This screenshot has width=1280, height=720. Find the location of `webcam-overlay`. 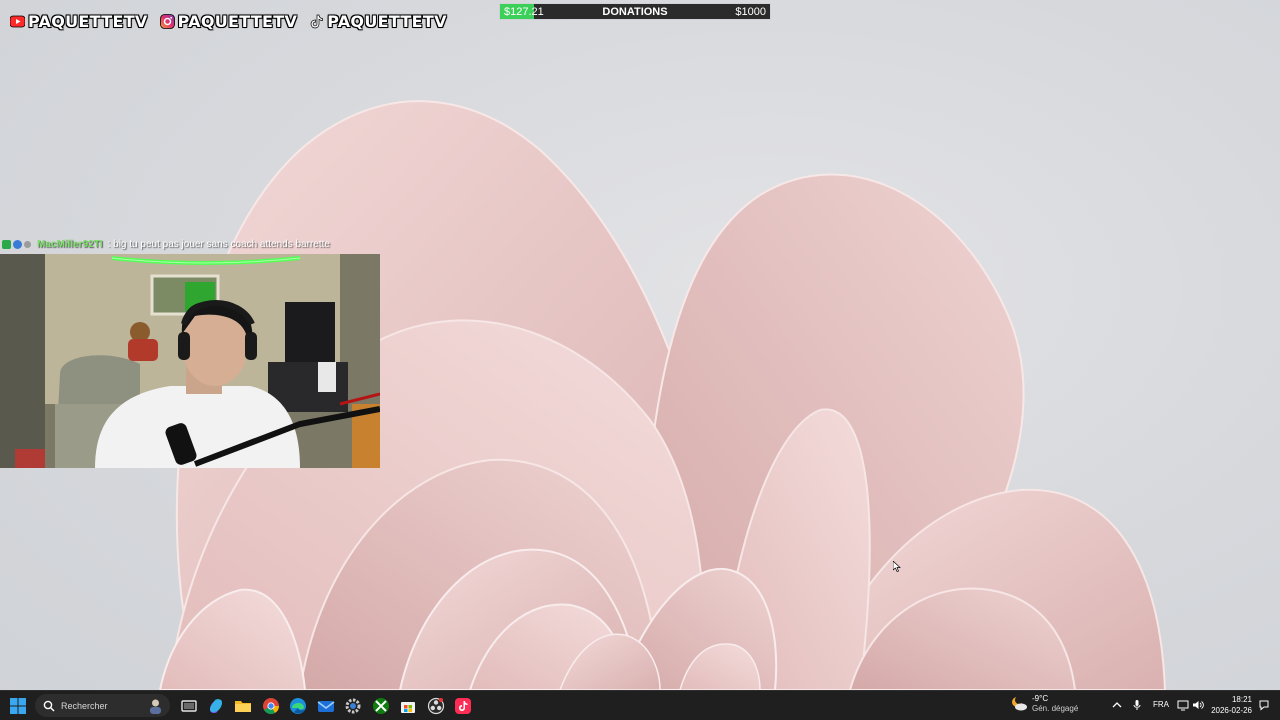

webcam-overlay is located at coordinates (190, 361).